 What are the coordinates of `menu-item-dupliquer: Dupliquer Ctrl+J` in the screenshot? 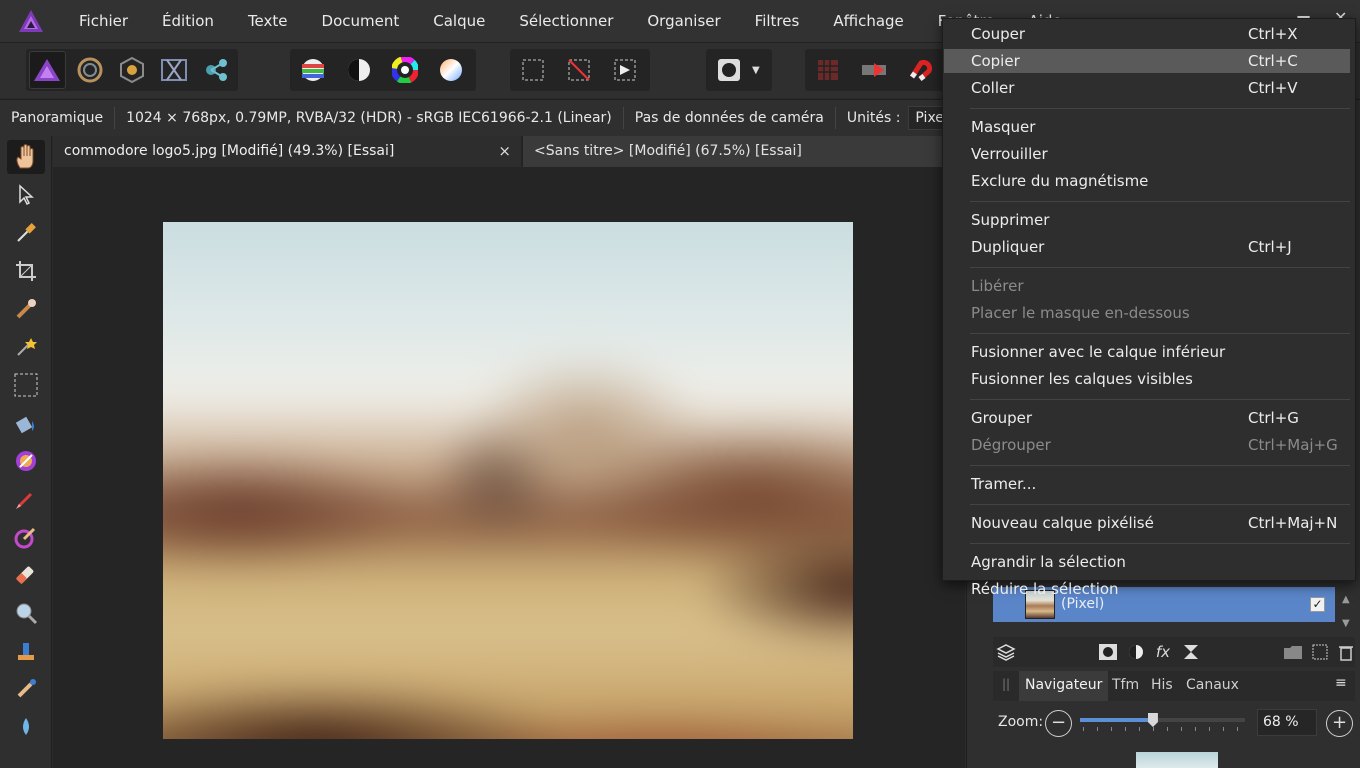 It's located at (1147, 247).